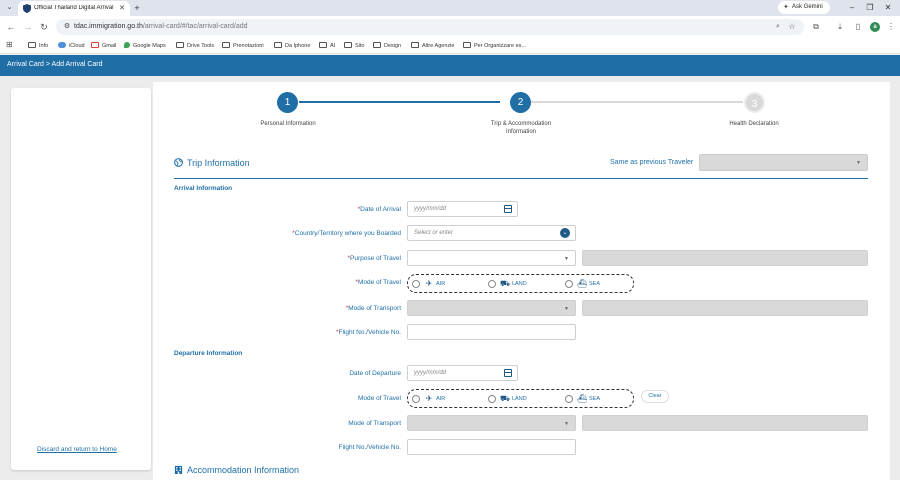 This screenshot has width=900, height=480. I want to click on departure-date-input: yyyy/mm/dd, so click(462, 373).